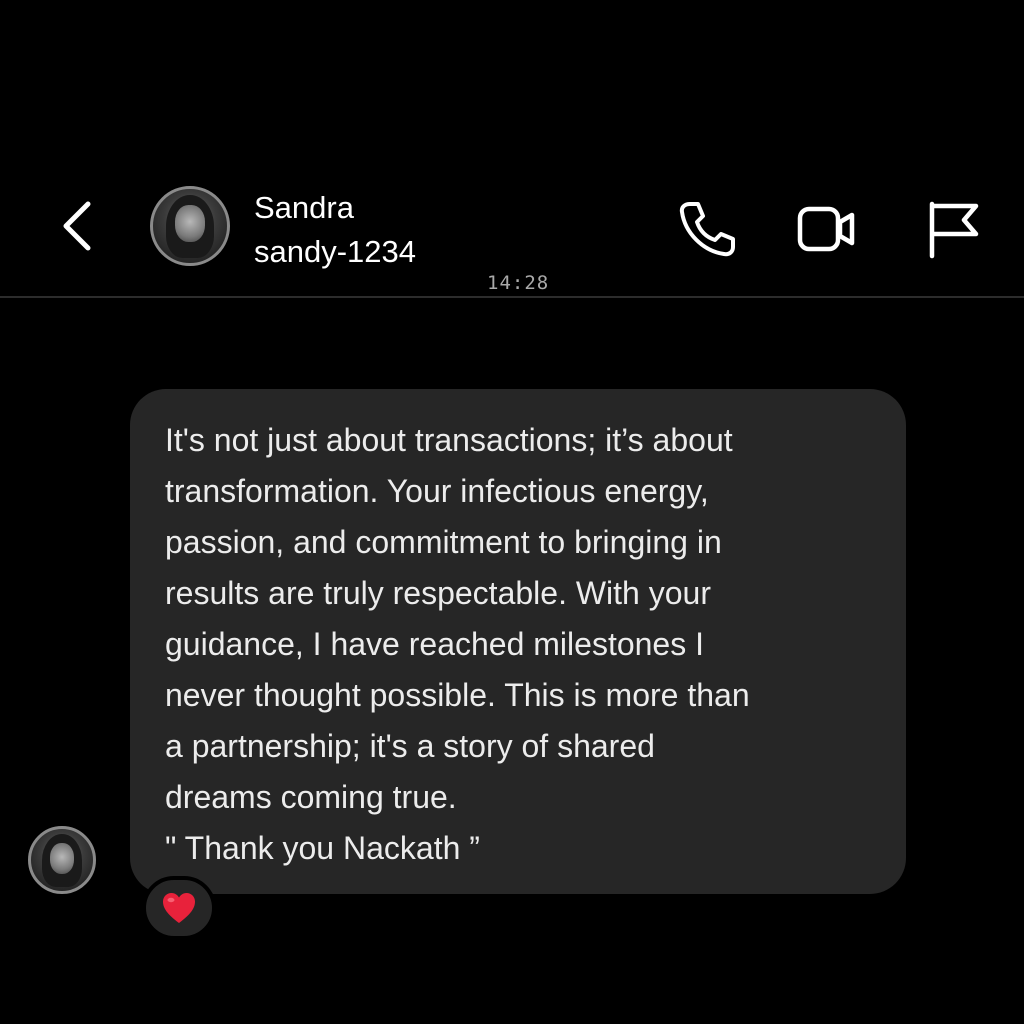  I want to click on video-call-button, so click(827, 229).